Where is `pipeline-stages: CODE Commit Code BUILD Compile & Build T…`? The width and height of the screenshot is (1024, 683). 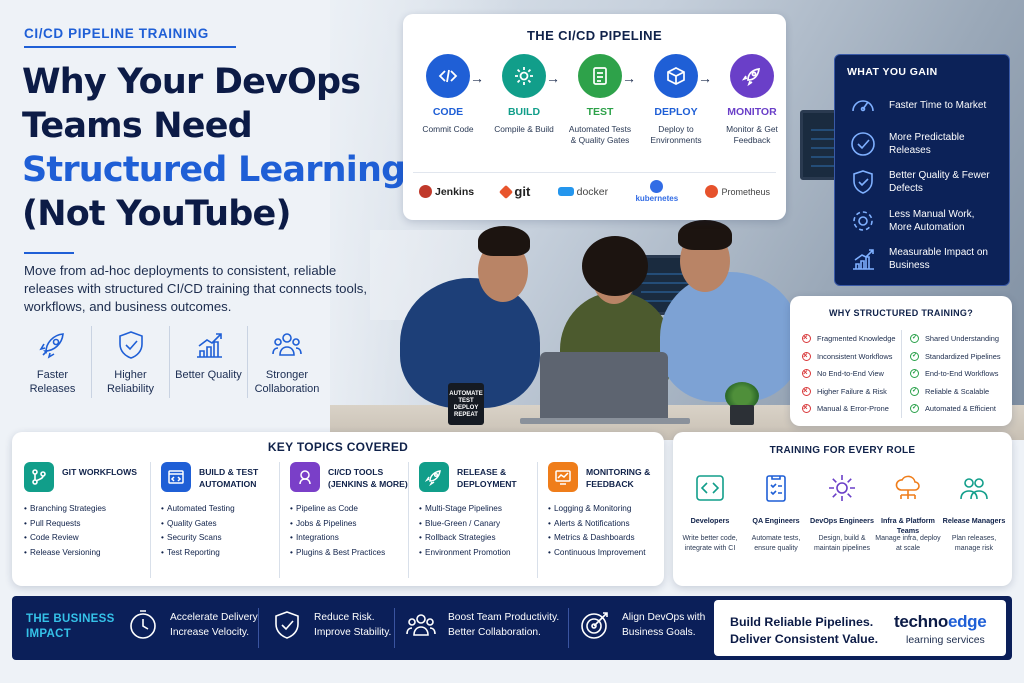 pipeline-stages: CODE Commit Code BUILD Compile & Build T… is located at coordinates (605, 100).